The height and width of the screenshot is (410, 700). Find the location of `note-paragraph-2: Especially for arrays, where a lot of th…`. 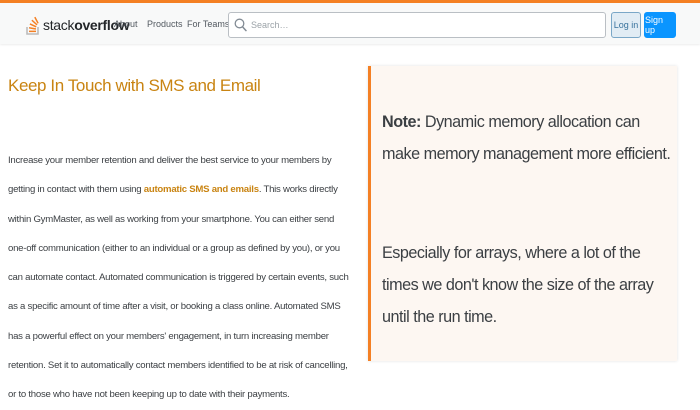

note-paragraph-2: Especially for arrays, where a lot of th… is located at coordinates (518, 285).